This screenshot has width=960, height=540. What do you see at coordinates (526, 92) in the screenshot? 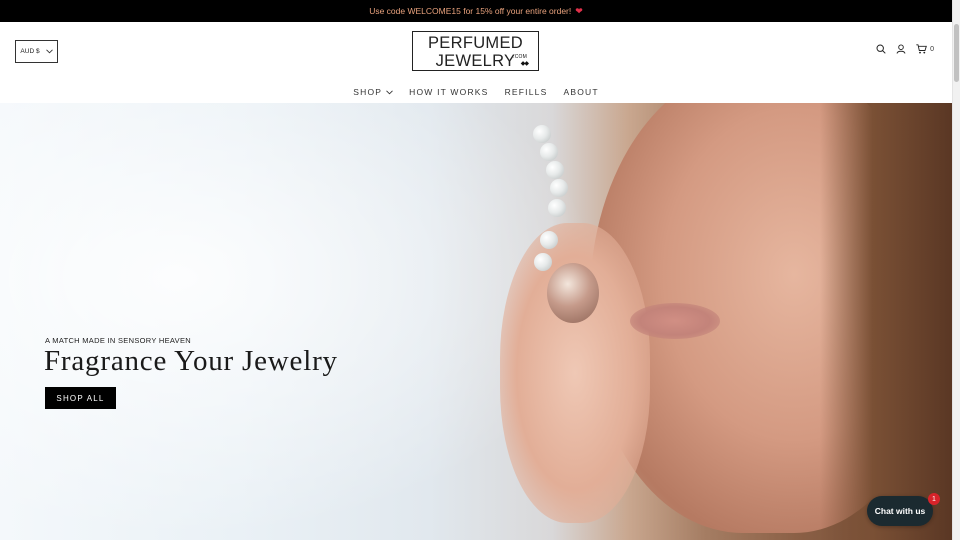
I see `nav-item-refills: REFILLS` at bounding box center [526, 92].